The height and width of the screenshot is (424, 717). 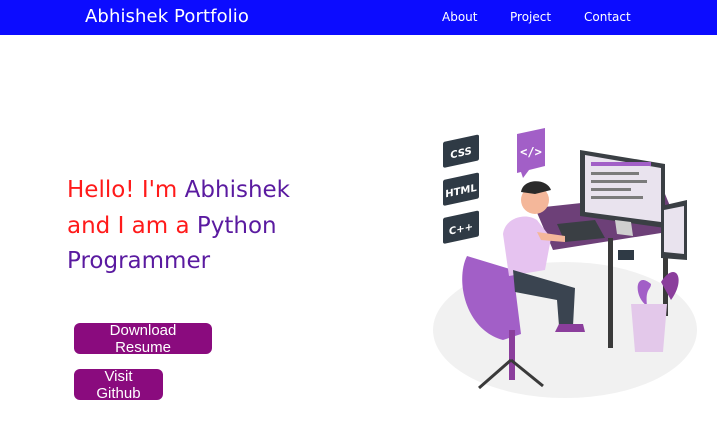 What do you see at coordinates (126, 190) in the screenshot?
I see `greeting-text: Hello! I'm` at bounding box center [126, 190].